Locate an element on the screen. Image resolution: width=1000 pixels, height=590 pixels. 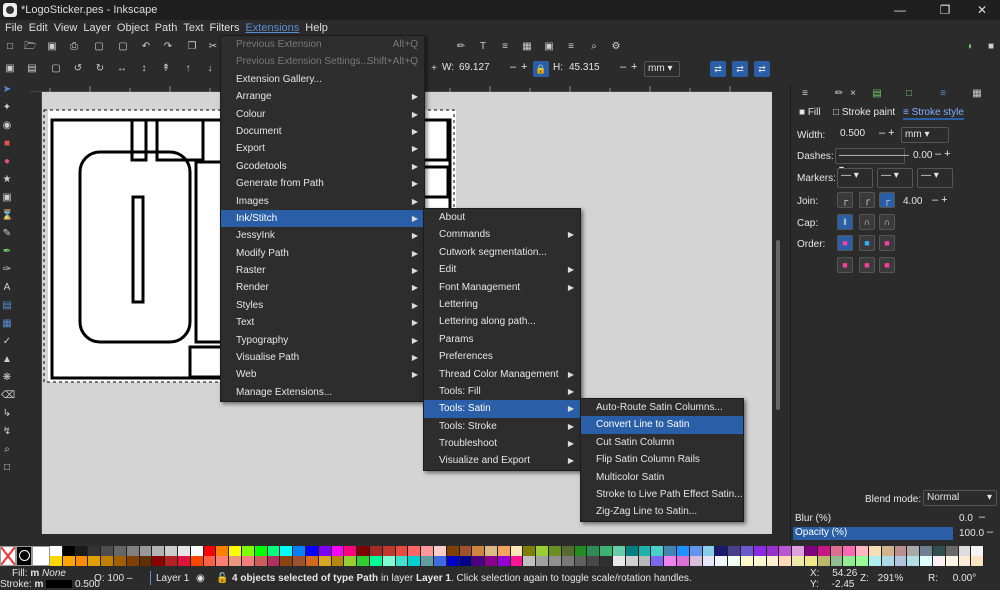
white-swatch is located at coordinates (41, 556).